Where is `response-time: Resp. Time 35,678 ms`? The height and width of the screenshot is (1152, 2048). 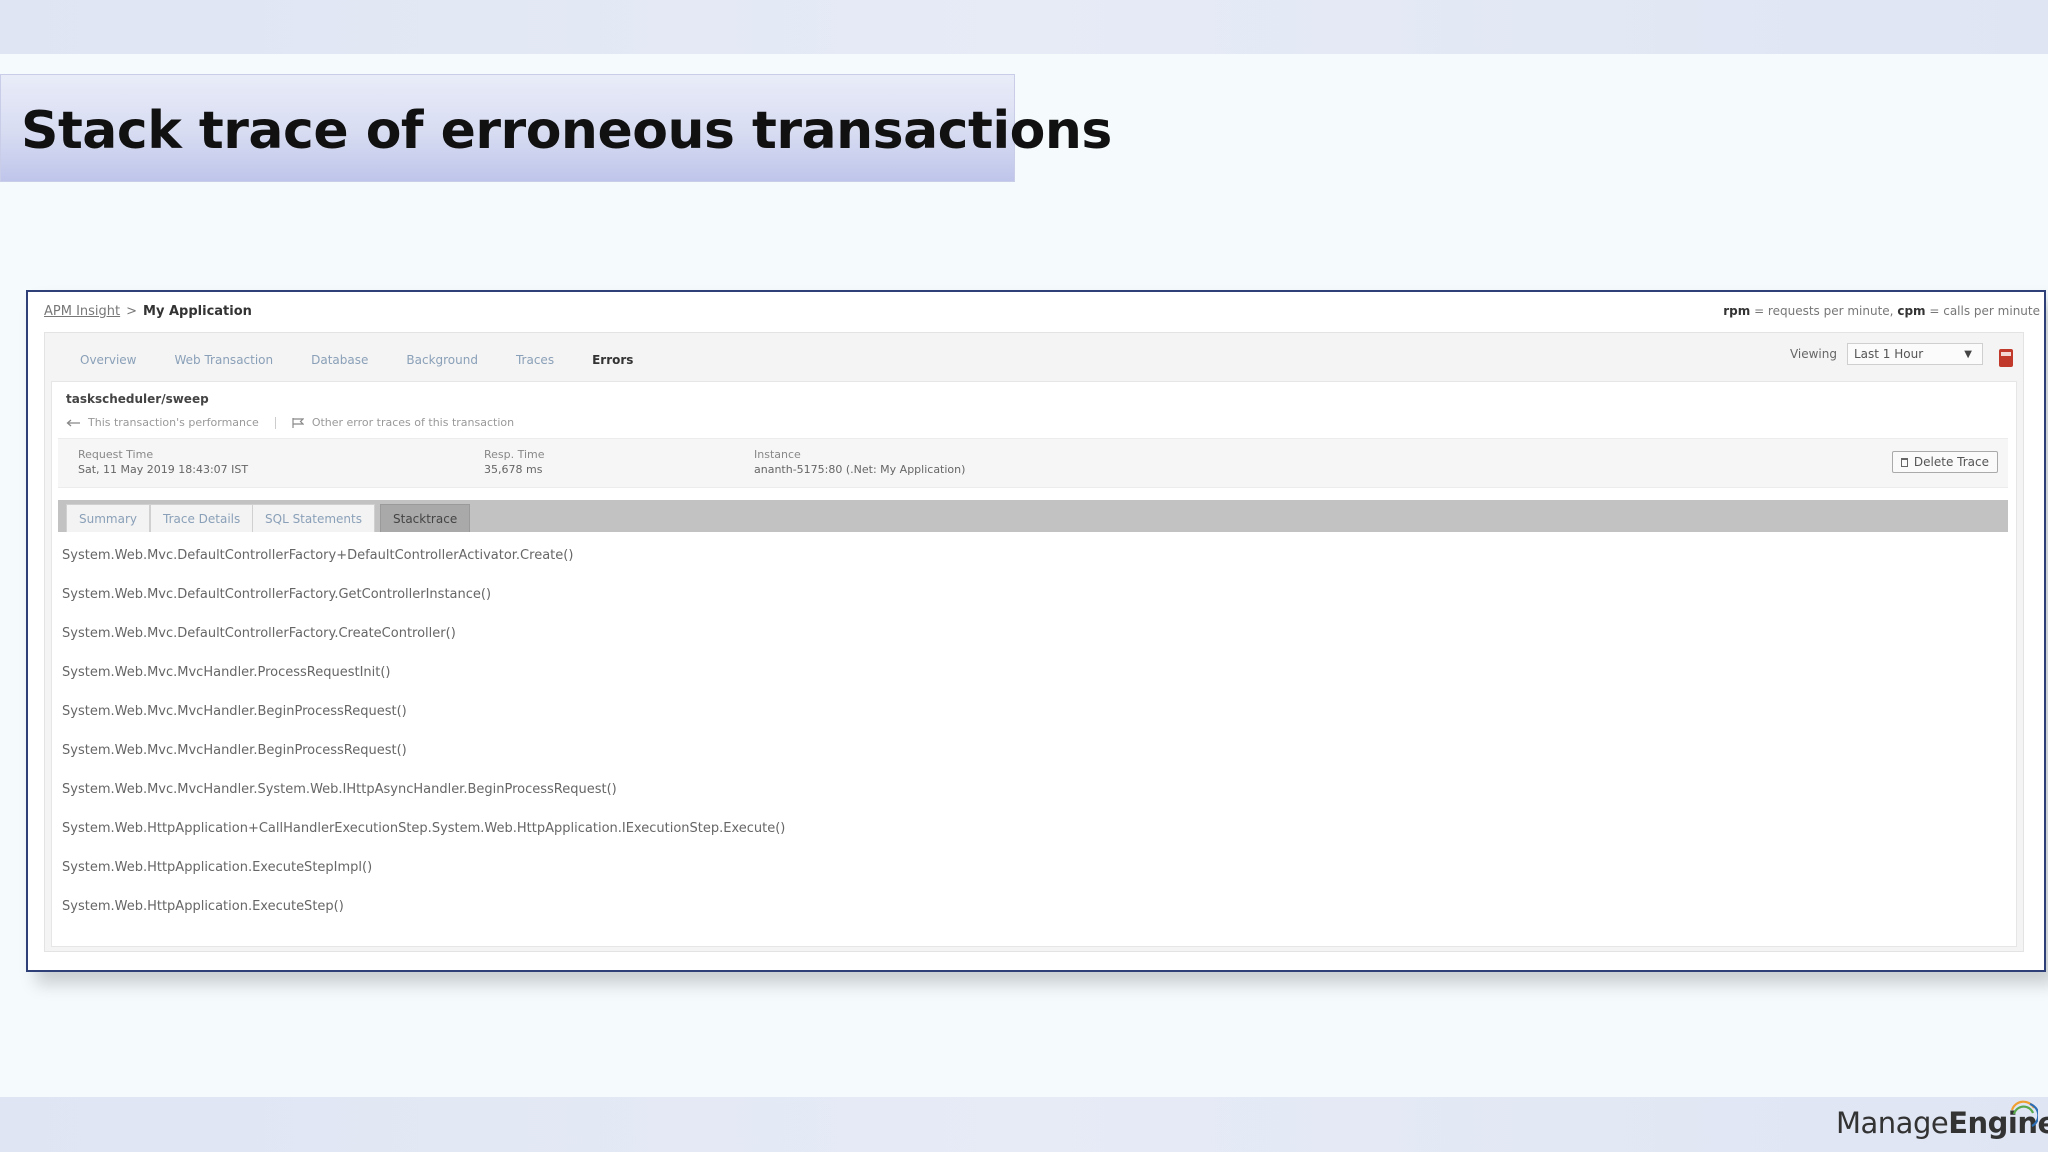 response-time: Resp. Time 35,678 ms is located at coordinates (514, 462).